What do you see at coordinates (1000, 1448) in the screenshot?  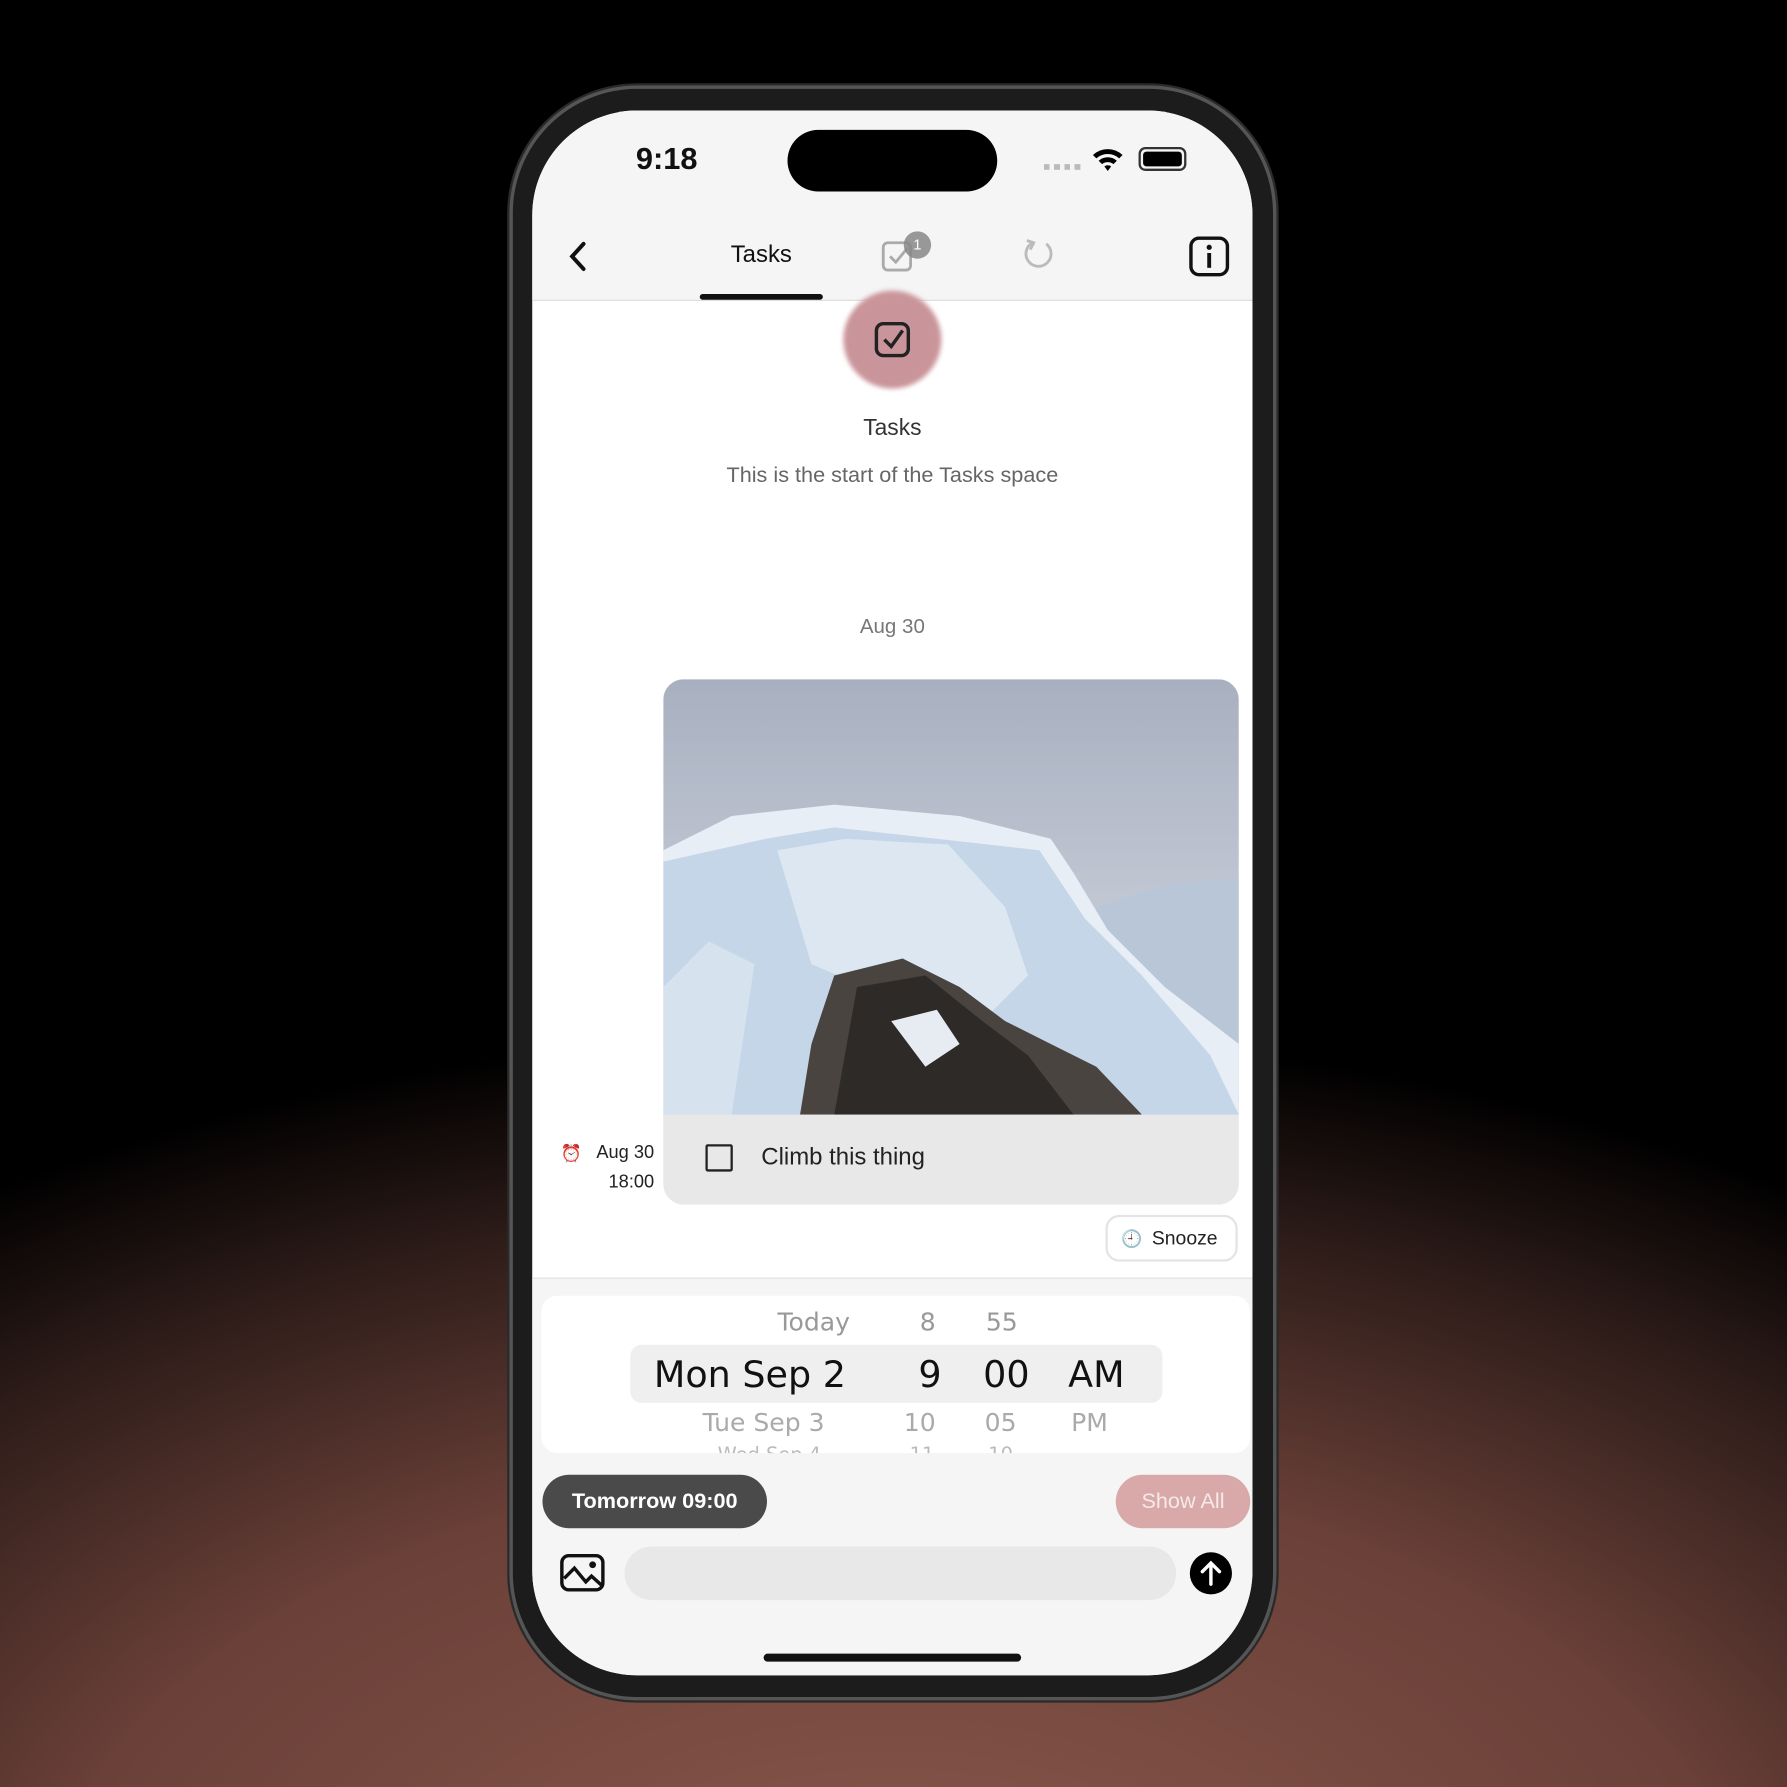 I see `picker-minute-option: 10` at bounding box center [1000, 1448].